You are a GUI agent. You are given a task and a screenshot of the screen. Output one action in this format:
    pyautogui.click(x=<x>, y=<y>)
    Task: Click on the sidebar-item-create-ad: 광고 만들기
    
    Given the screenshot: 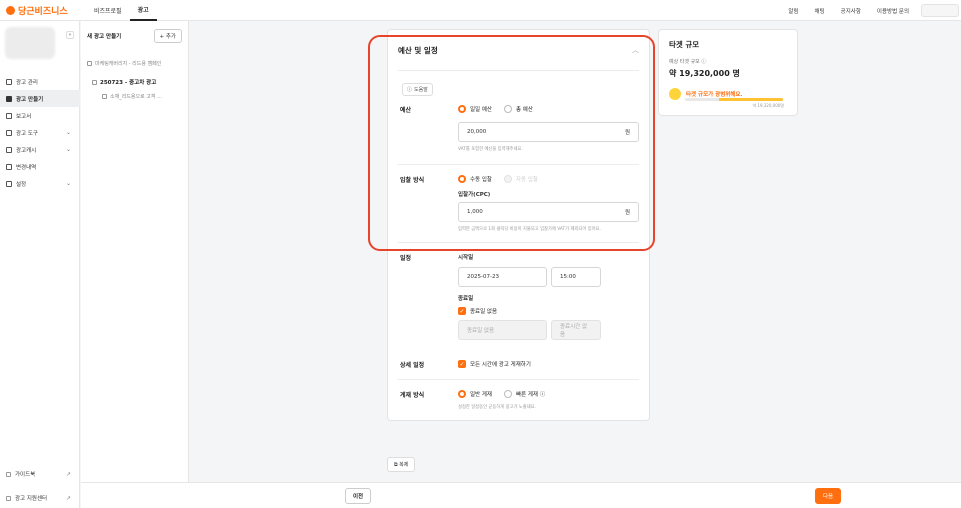 What is the action you would take?
    pyautogui.click(x=40, y=98)
    